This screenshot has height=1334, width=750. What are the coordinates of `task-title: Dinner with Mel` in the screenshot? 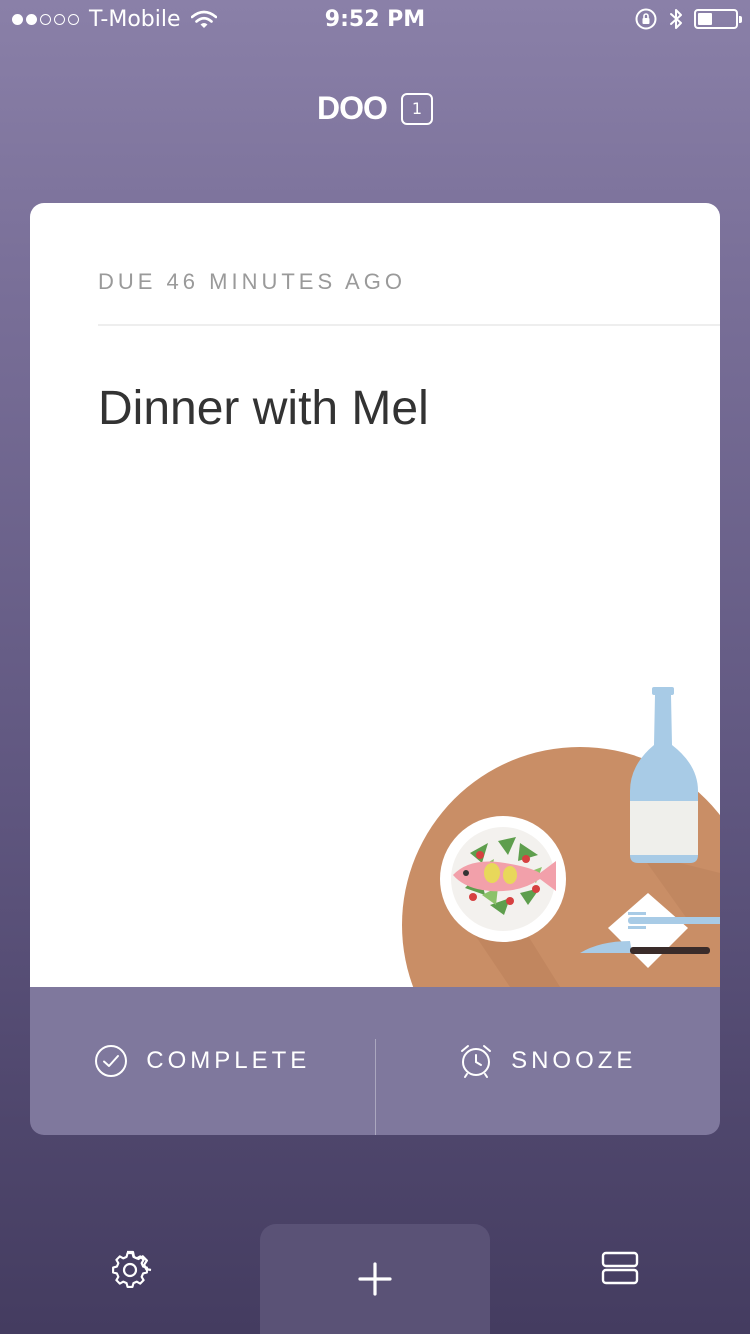 It's located at (263, 408).